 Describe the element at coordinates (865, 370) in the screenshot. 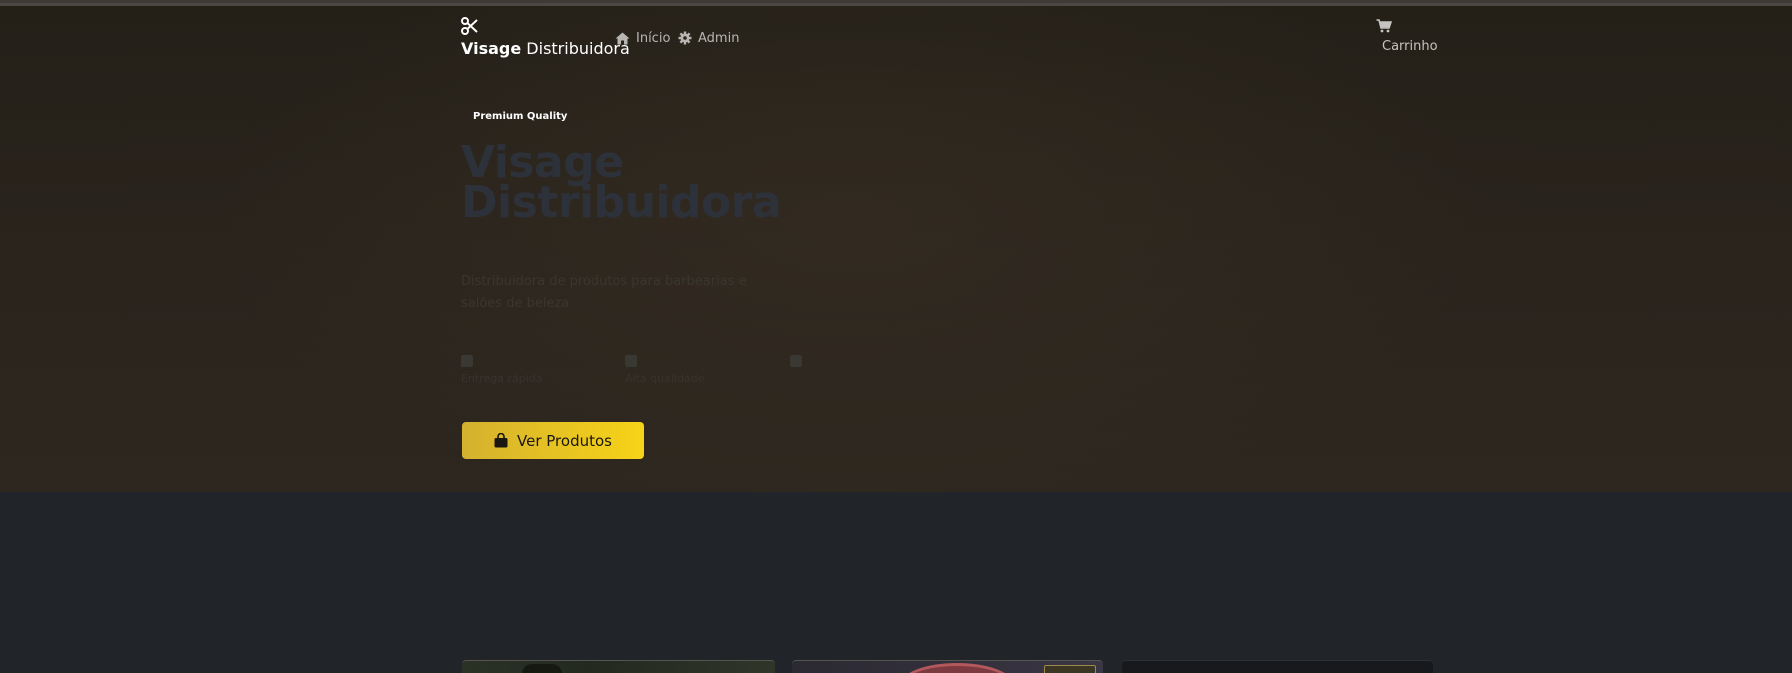

I see `hero-feature` at that location.